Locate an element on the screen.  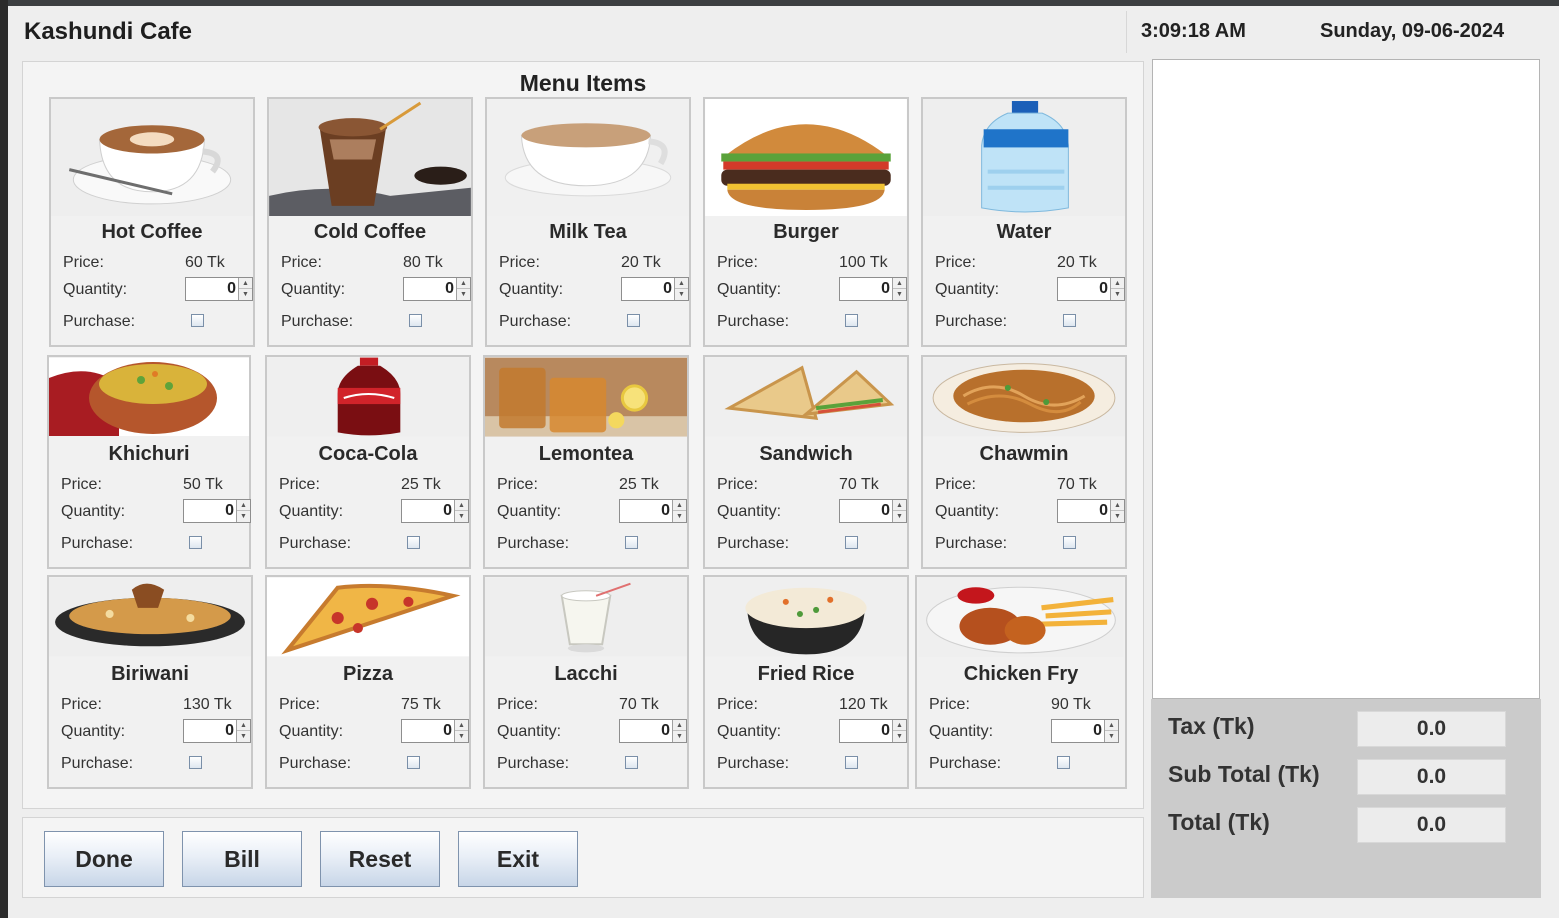
hot-coffee-image is located at coordinates (152, 157).